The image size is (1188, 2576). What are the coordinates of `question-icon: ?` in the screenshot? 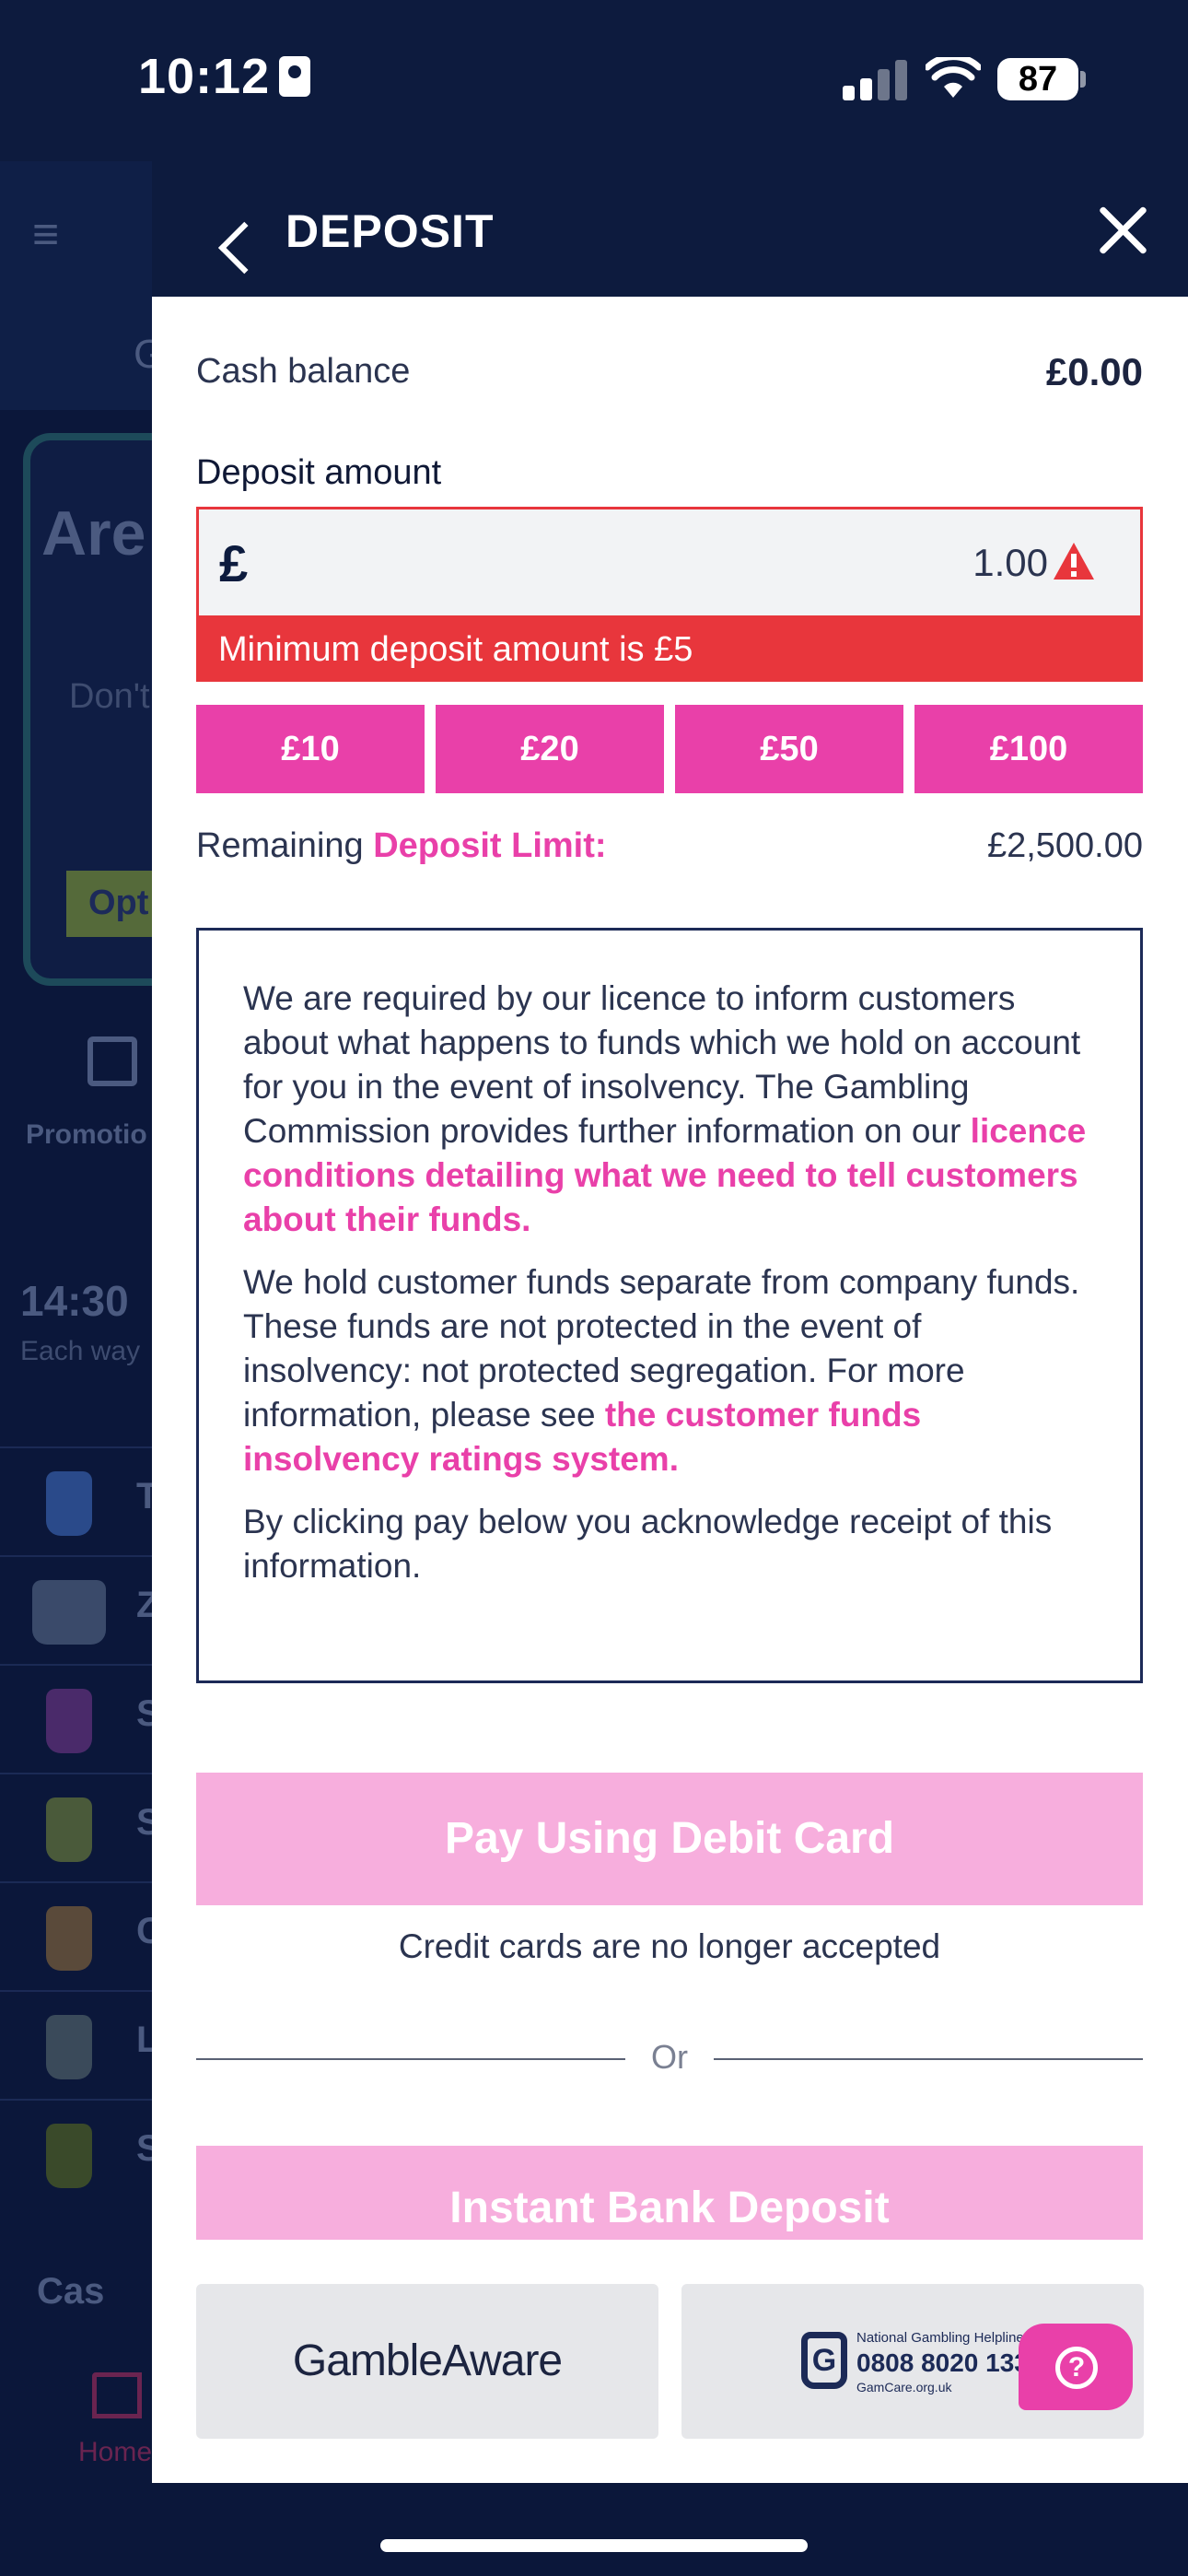 It's located at (1076, 2368).